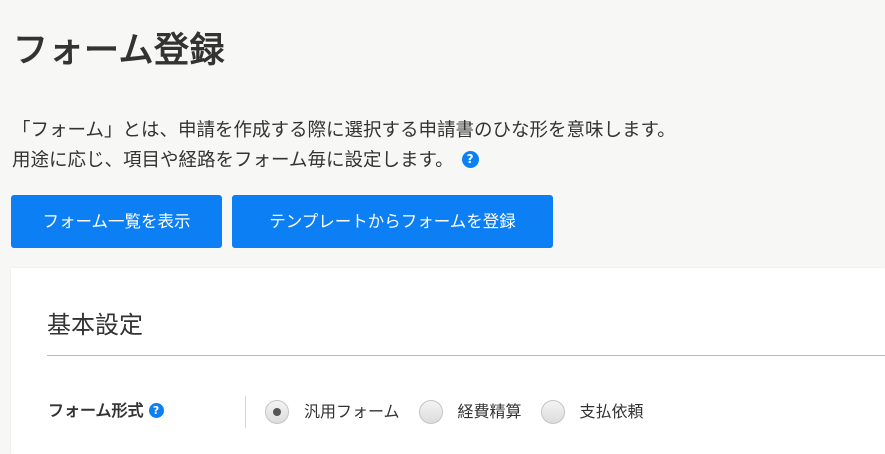 This screenshot has height=454, width=885. What do you see at coordinates (116, 221) in the screenshot?
I see `show-form-list-button: フォーム一覧を表示` at bounding box center [116, 221].